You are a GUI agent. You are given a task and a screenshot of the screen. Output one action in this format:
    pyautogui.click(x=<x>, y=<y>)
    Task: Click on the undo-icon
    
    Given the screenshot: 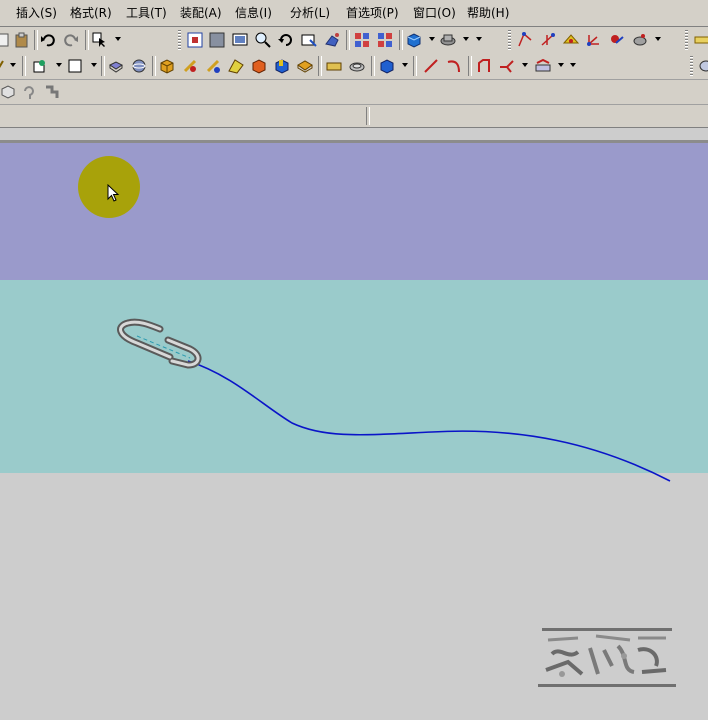 What is the action you would take?
    pyautogui.click(x=48, y=40)
    